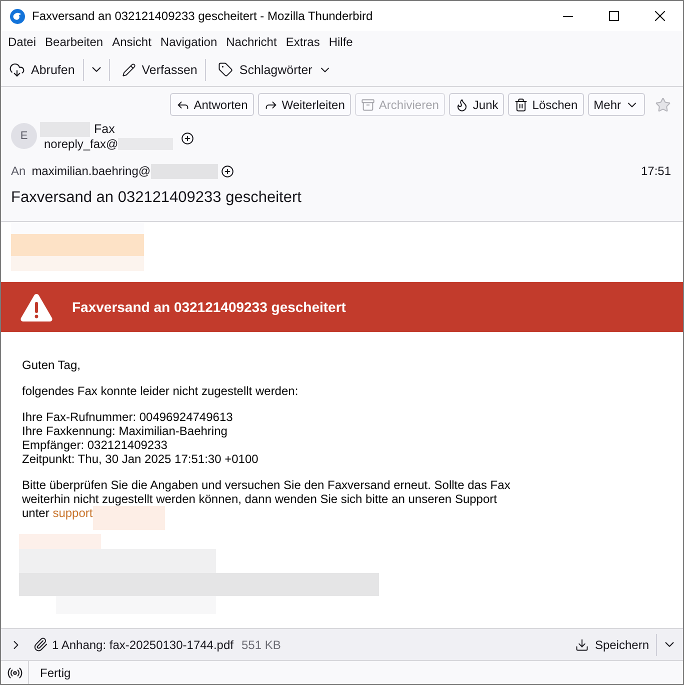 Image resolution: width=684 pixels, height=685 pixels. I want to click on star-icon, so click(663, 104).